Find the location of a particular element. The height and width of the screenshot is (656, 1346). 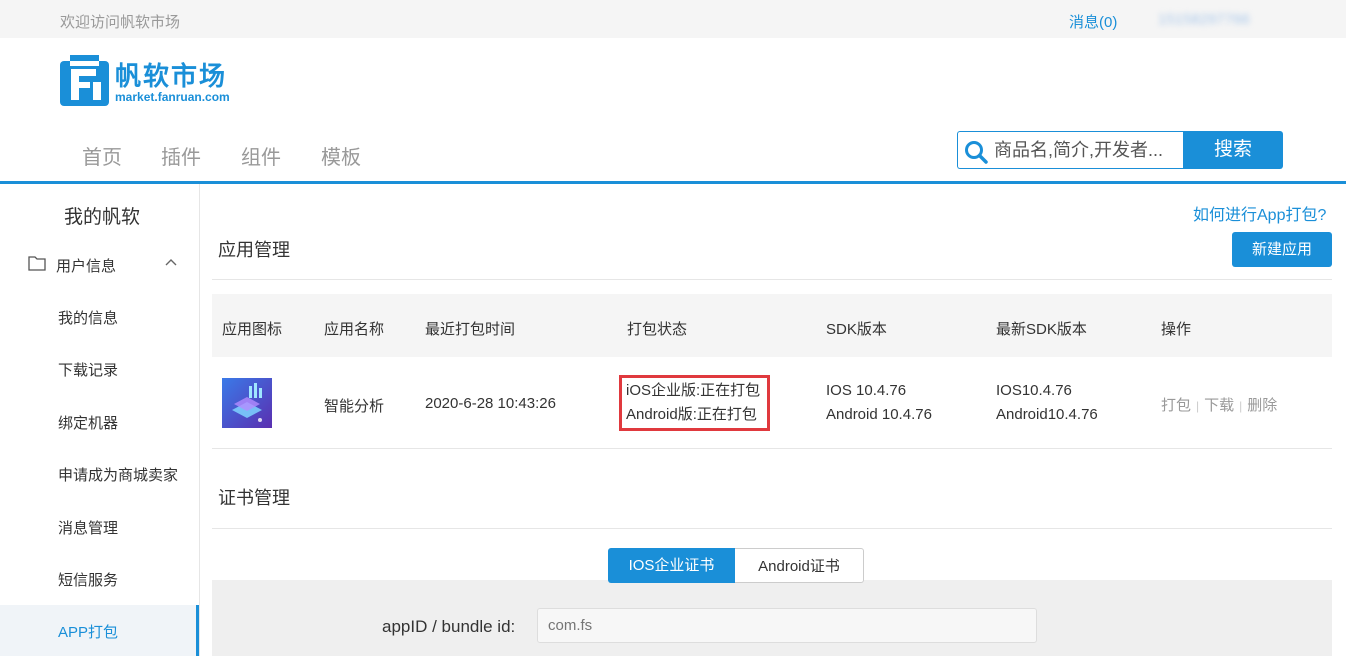

appid-input is located at coordinates (787, 625).